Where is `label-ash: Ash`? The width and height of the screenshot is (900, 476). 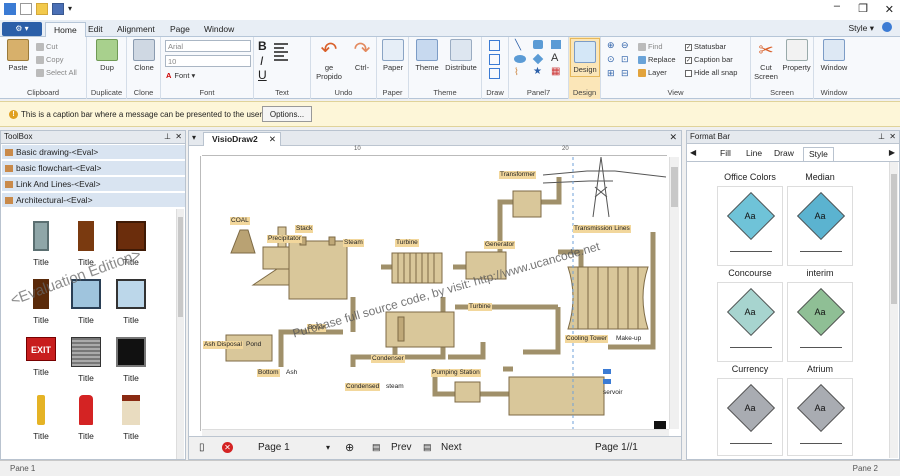
label-ash: Ash is located at coordinates (291, 373).